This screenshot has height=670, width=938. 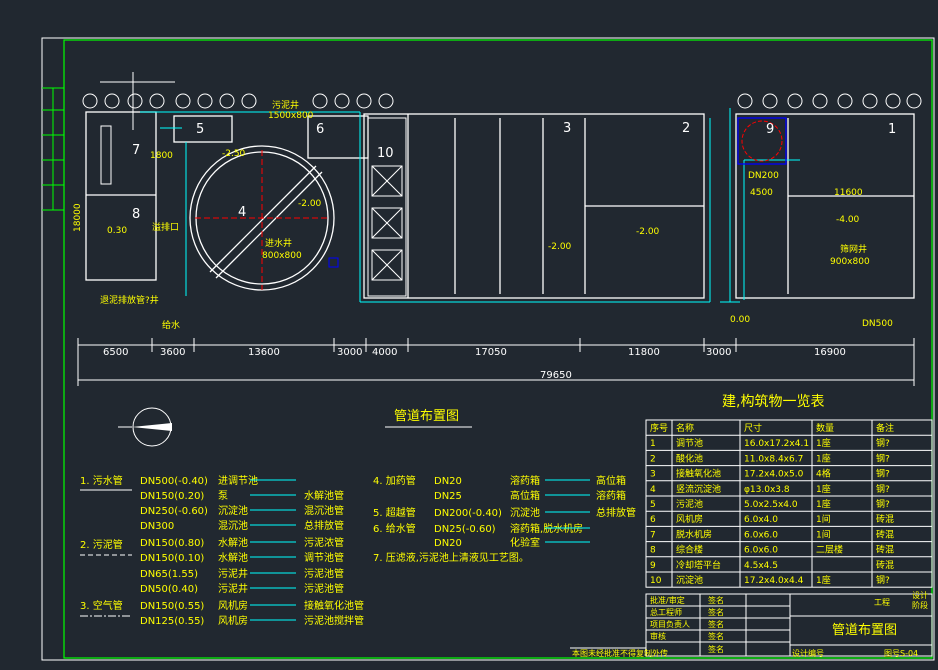 I want to click on tb-role-2: 项目负责人, so click(x=670, y=624).